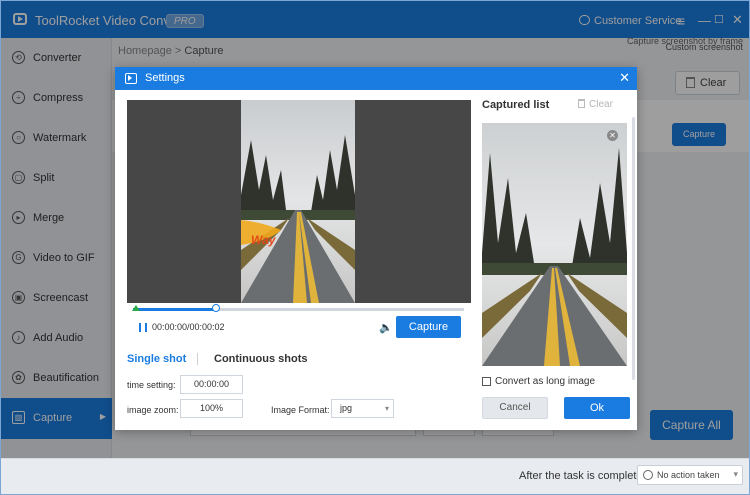 The image size is (750, 495). I want to click on captured-clear-label: Clear, so click(601, 104).